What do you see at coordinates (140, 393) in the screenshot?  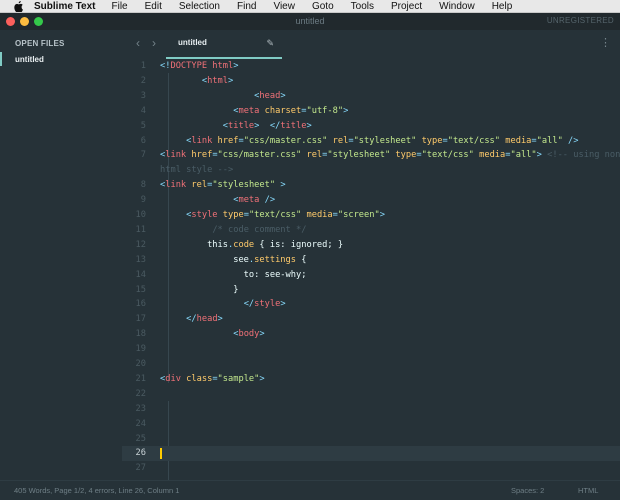 I see `line-number: 22` at bounding box center [140, 393].